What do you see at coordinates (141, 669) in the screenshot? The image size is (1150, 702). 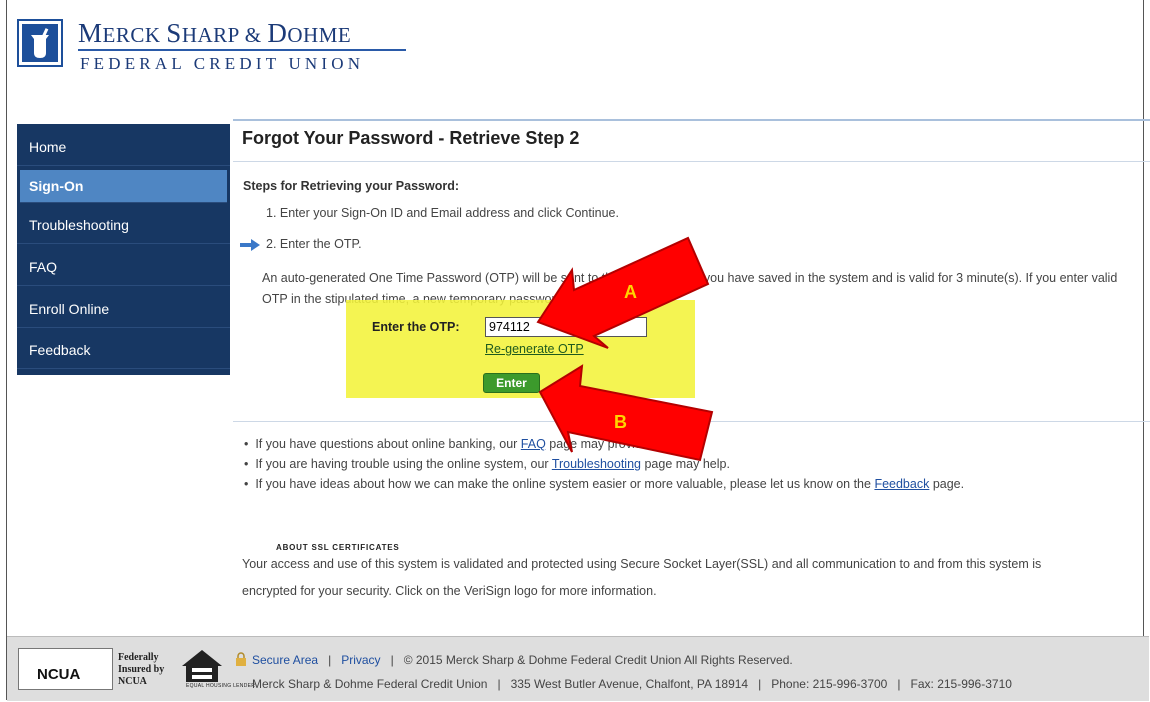 I see `federally-insured-text: Federally Insured by NCUA` at bounding box center [141, 669].